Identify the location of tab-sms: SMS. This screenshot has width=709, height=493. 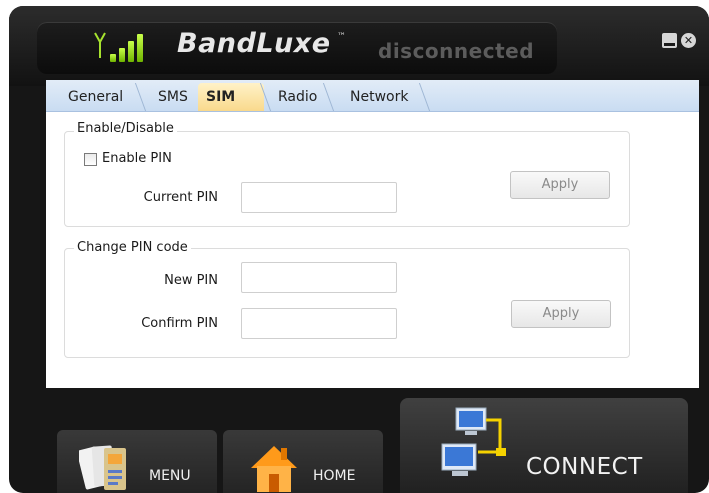
(174, 97).